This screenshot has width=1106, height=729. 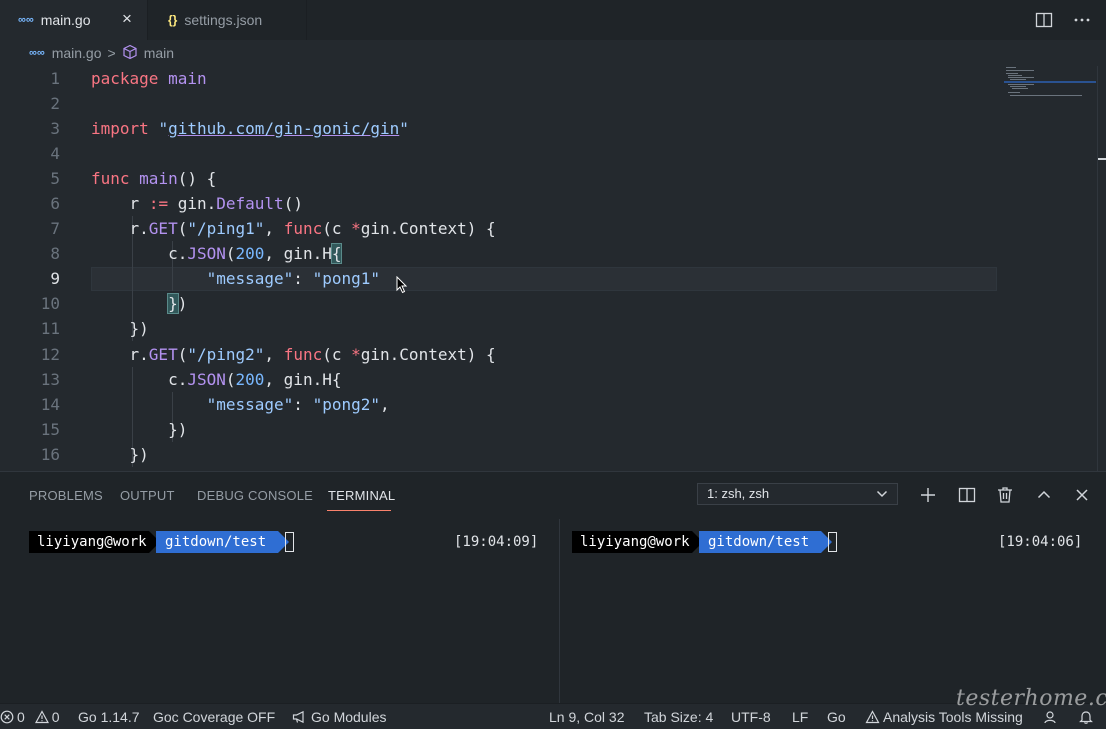 What do you see at coordinates (21, 717) in the screenshot?
I see `error-count: 0` at bounding box center [21, 717].